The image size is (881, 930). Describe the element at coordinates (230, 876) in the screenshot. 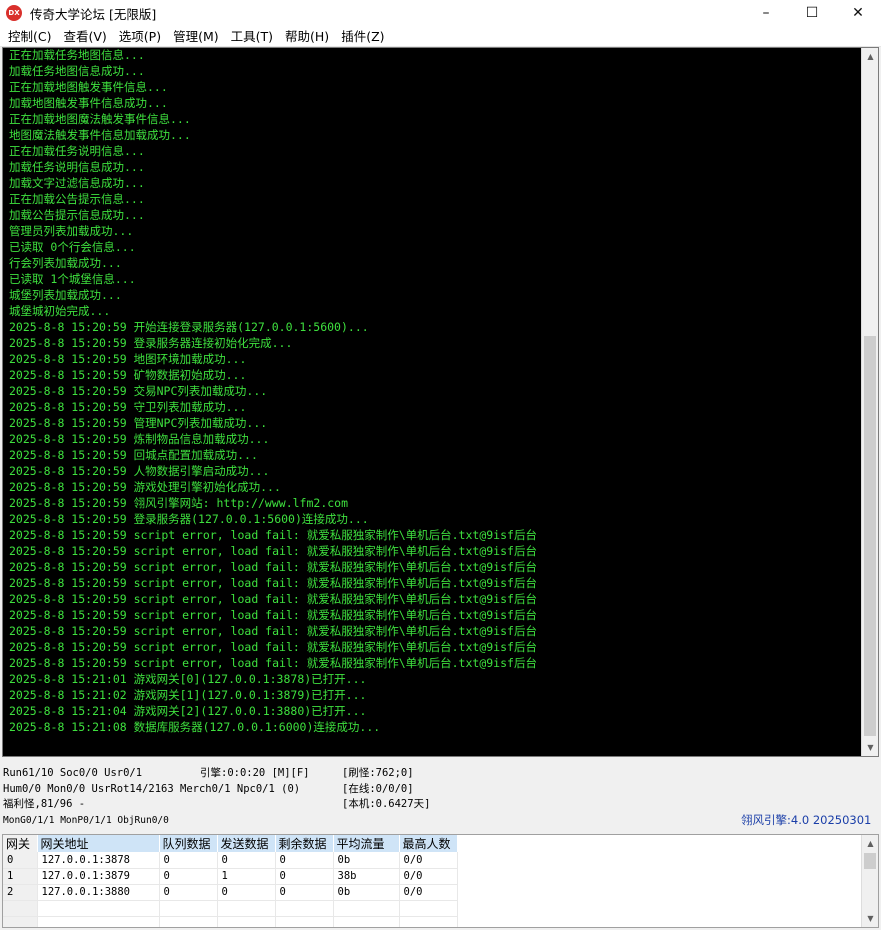

I see `table-row: 1 127.0.0.1:3879 0 1 0 38b 0/0` at that location.